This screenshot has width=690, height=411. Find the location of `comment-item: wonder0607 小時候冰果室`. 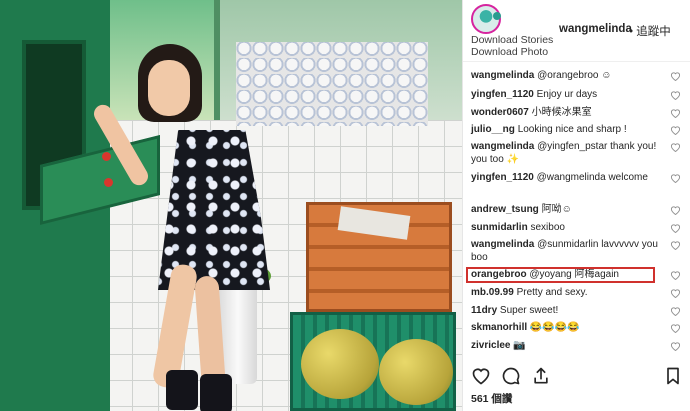

comment-item: wonder0607 小時候冰果室 is located at coordinates (571, 113).